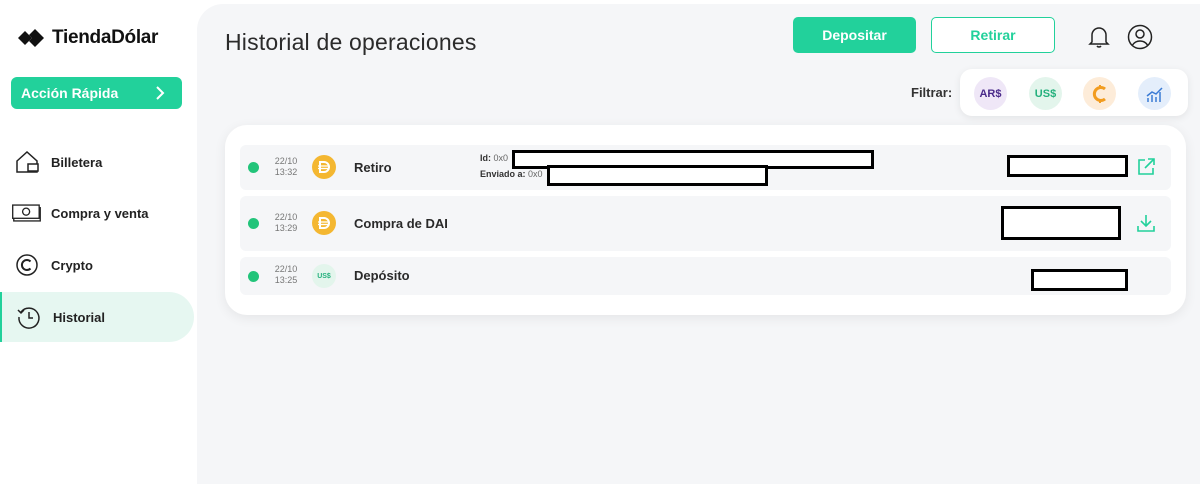 The image size is (1200, 484). I want to click on operation-date: 22/10 13:32, so click(286, 167).